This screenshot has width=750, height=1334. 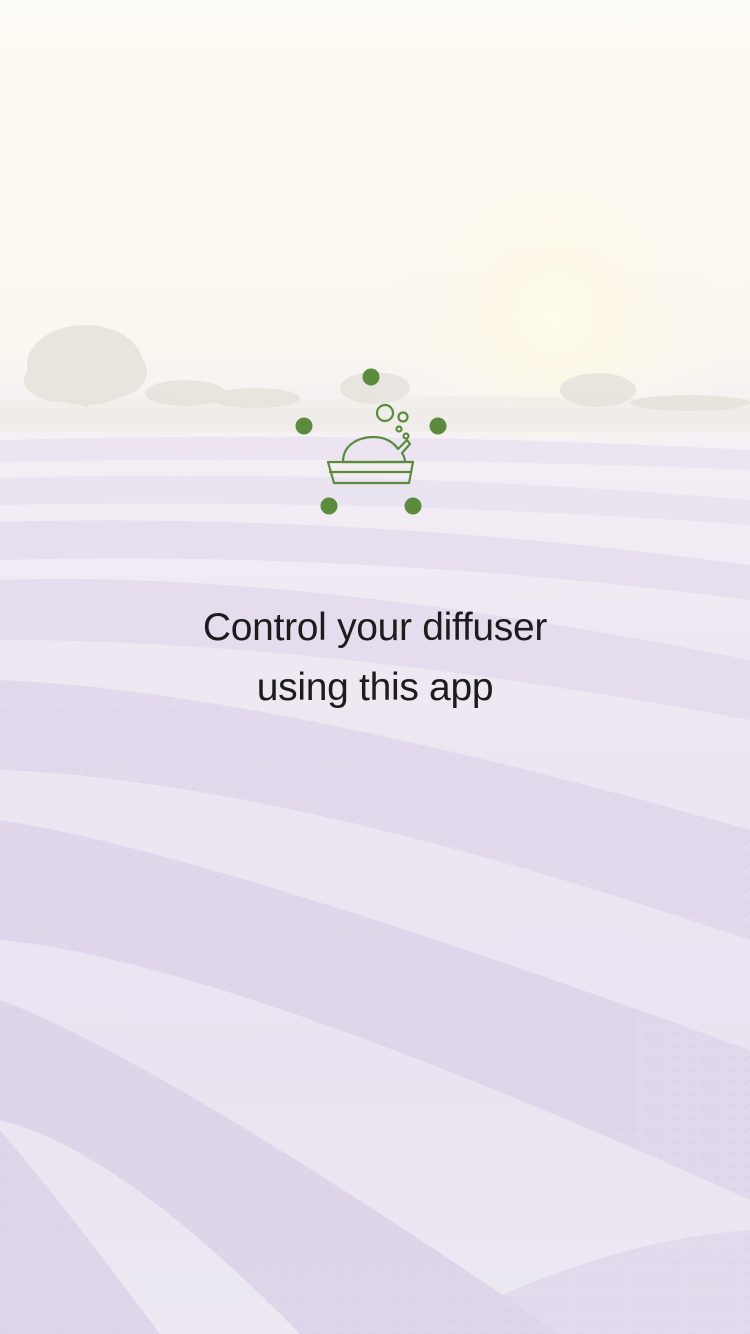 I want to click on tagline-line-2: using this app, so click(x=375, y=687).